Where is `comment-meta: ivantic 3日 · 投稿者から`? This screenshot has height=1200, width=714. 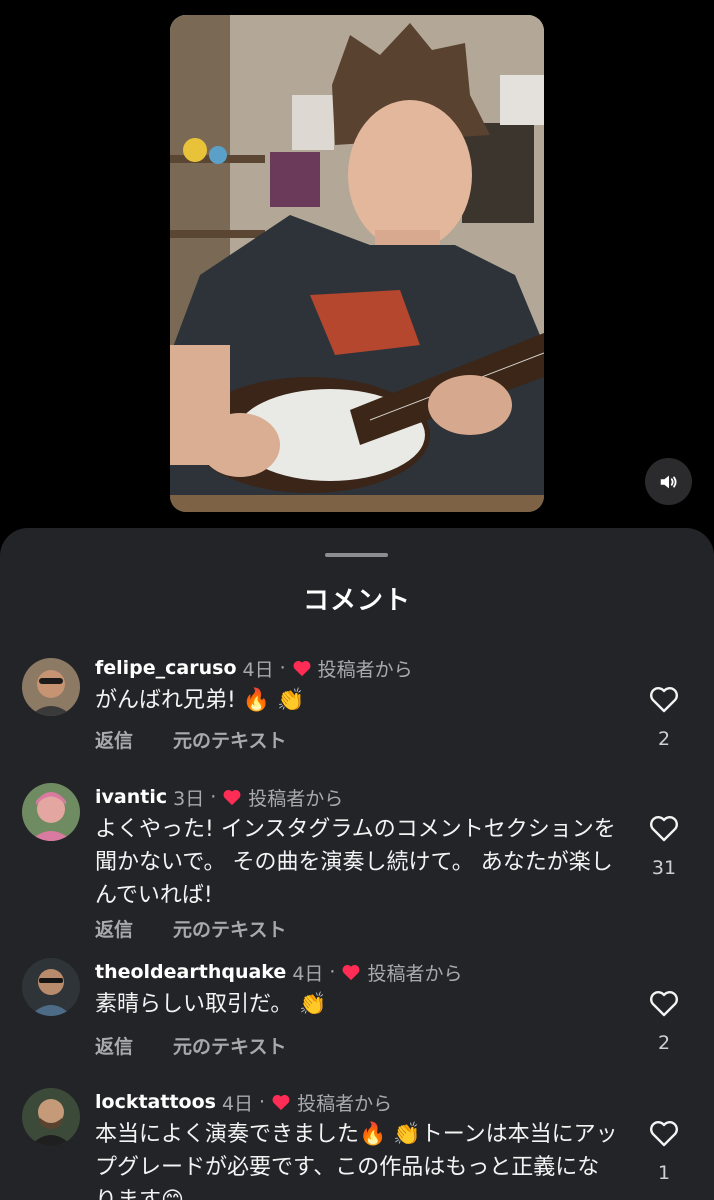
comment-meta: ivantic 3日 · 投稿者から is located at coordinates (219, 797).